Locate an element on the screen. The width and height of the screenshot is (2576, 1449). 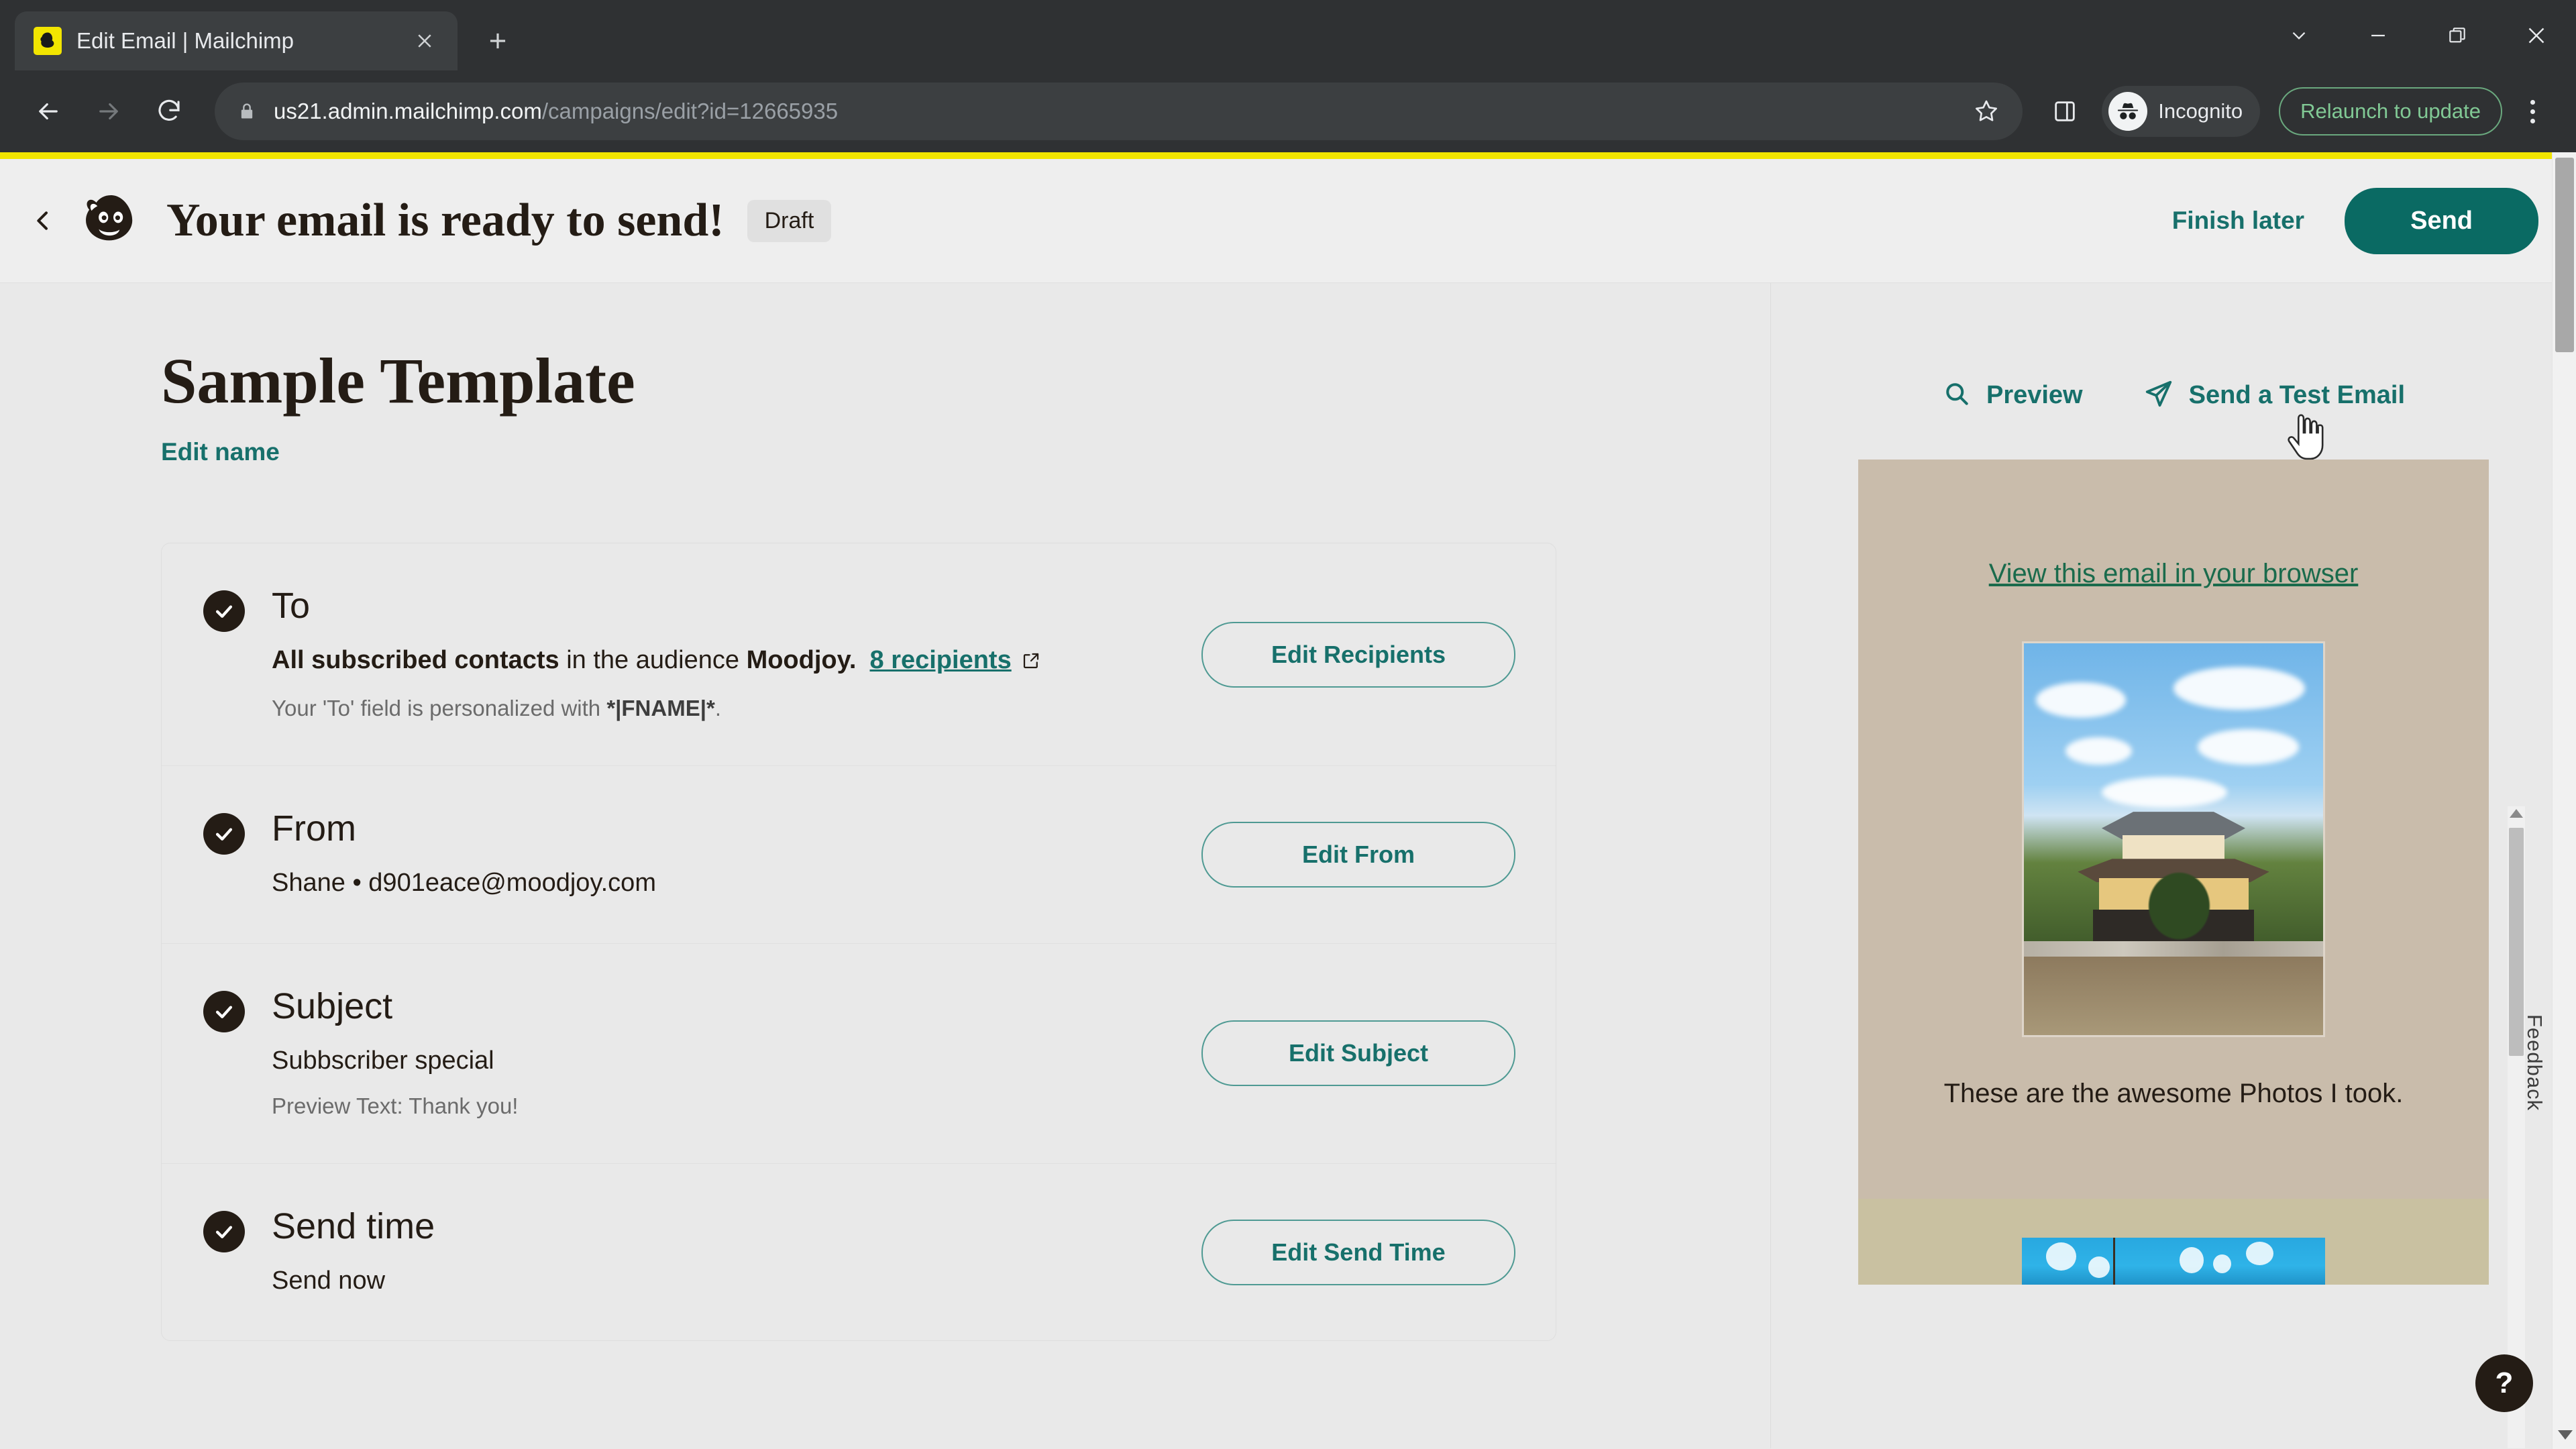
feedback-tab: Feedback is located at coordinates (2534, 1062).